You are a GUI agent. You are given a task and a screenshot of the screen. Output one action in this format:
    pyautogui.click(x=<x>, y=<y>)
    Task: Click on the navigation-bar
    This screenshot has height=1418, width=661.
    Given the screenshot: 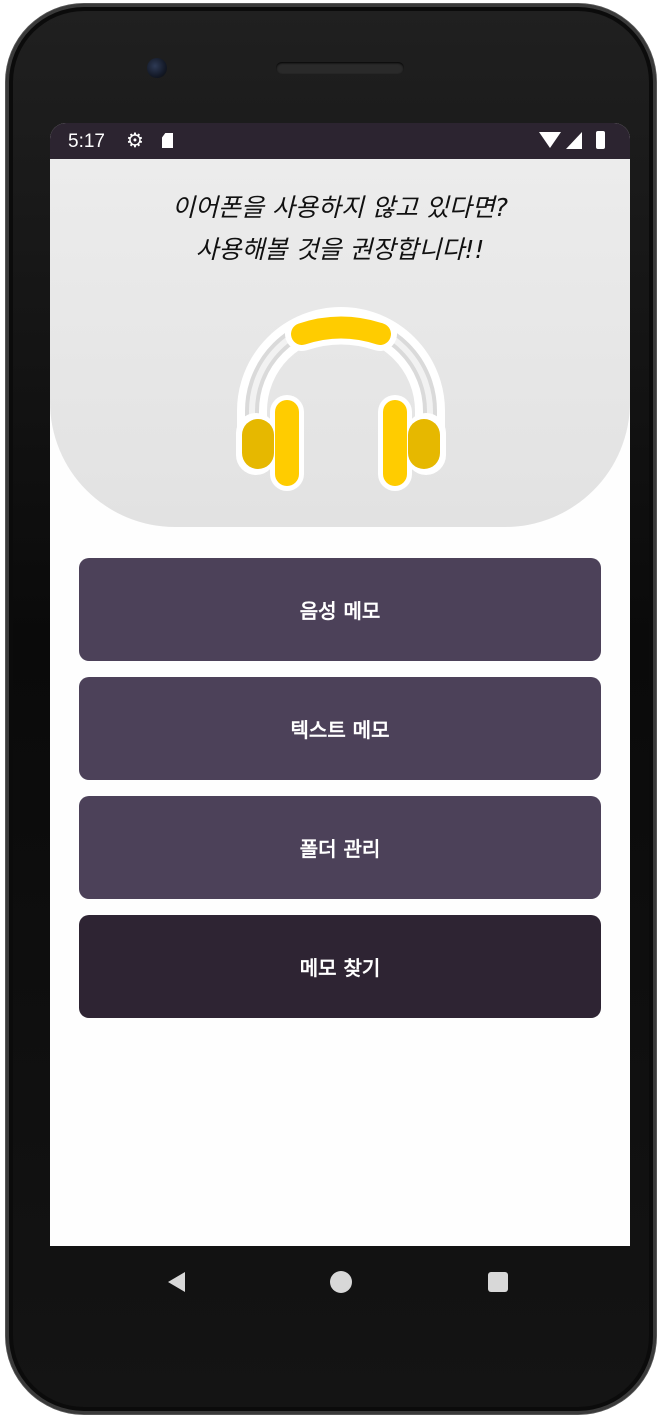 What is the action you would take?
    pyautogui.click(x=340, y=1282)
    